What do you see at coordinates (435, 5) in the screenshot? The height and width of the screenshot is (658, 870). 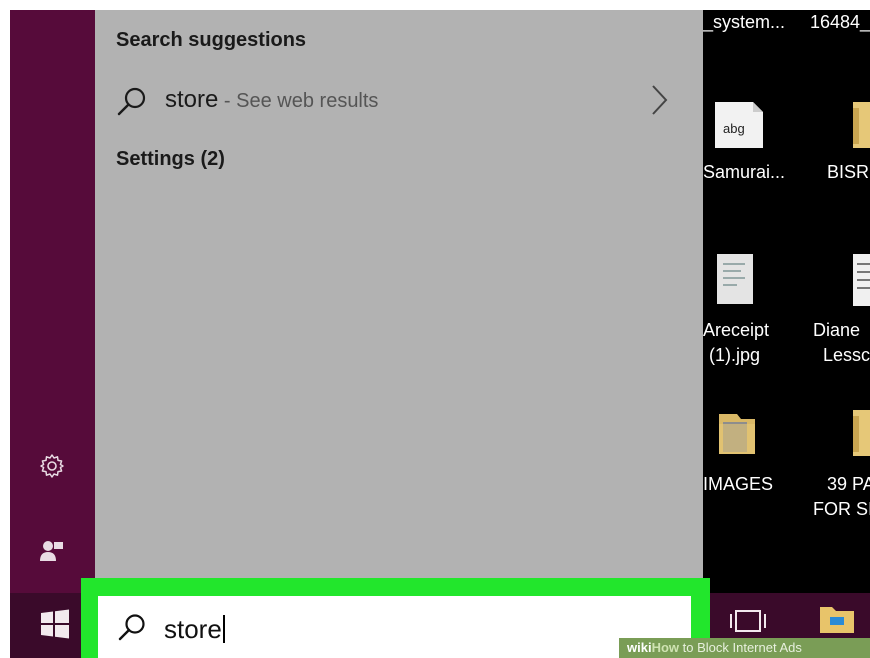 I see `frame-border-top` at bounding box center [435, 5].